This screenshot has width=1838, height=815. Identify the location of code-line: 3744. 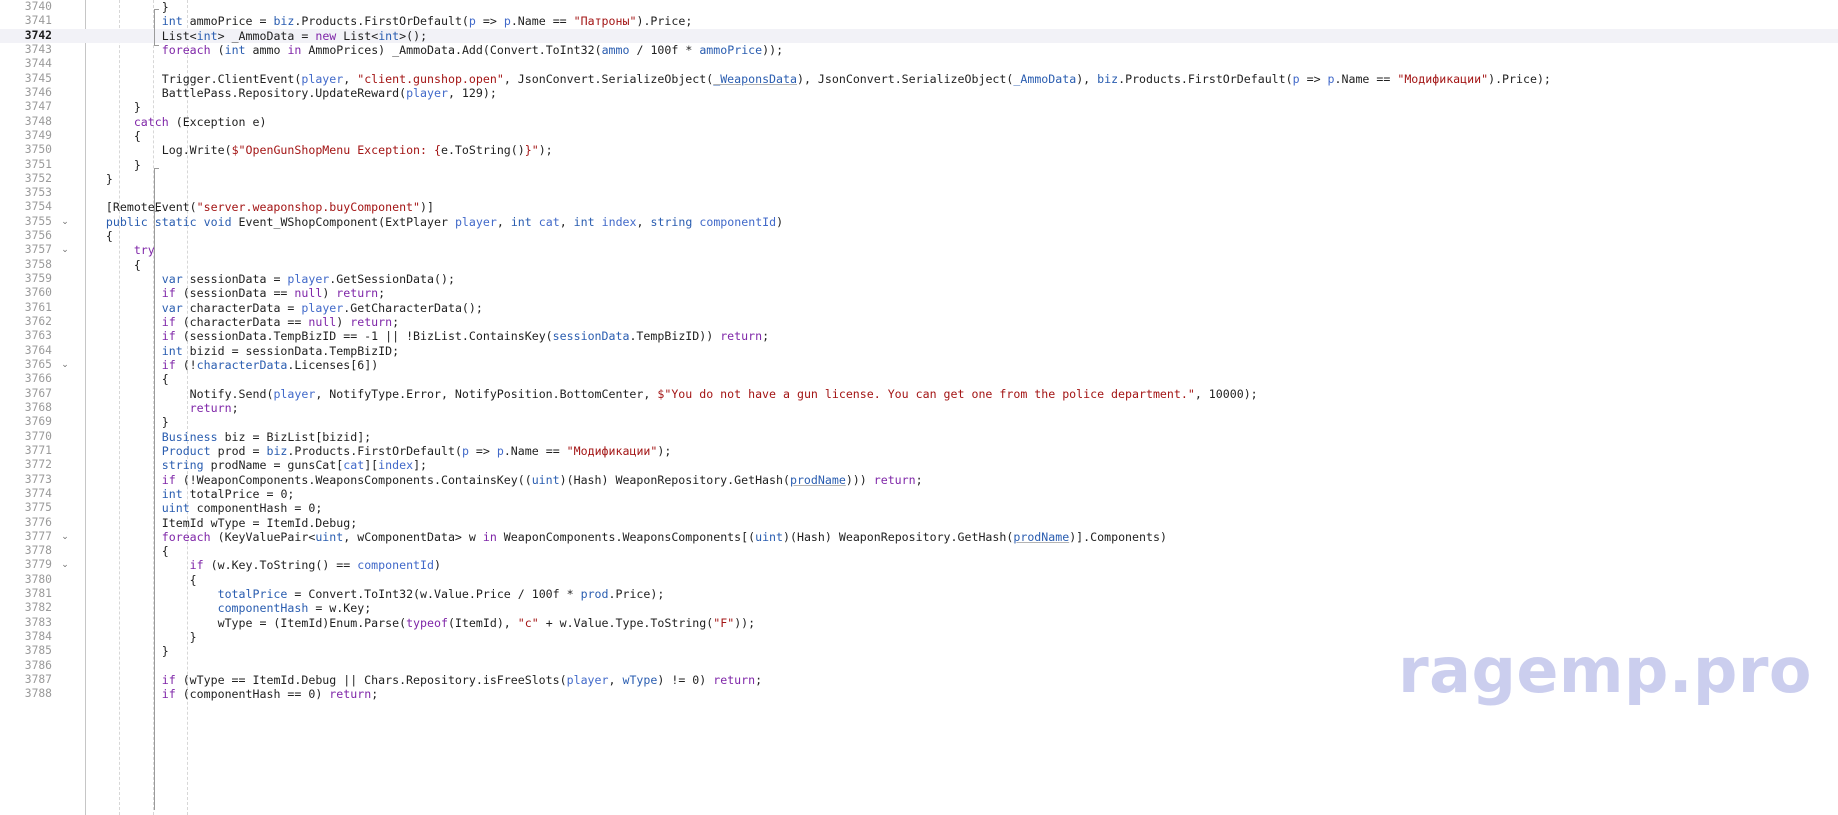
(919, 64).